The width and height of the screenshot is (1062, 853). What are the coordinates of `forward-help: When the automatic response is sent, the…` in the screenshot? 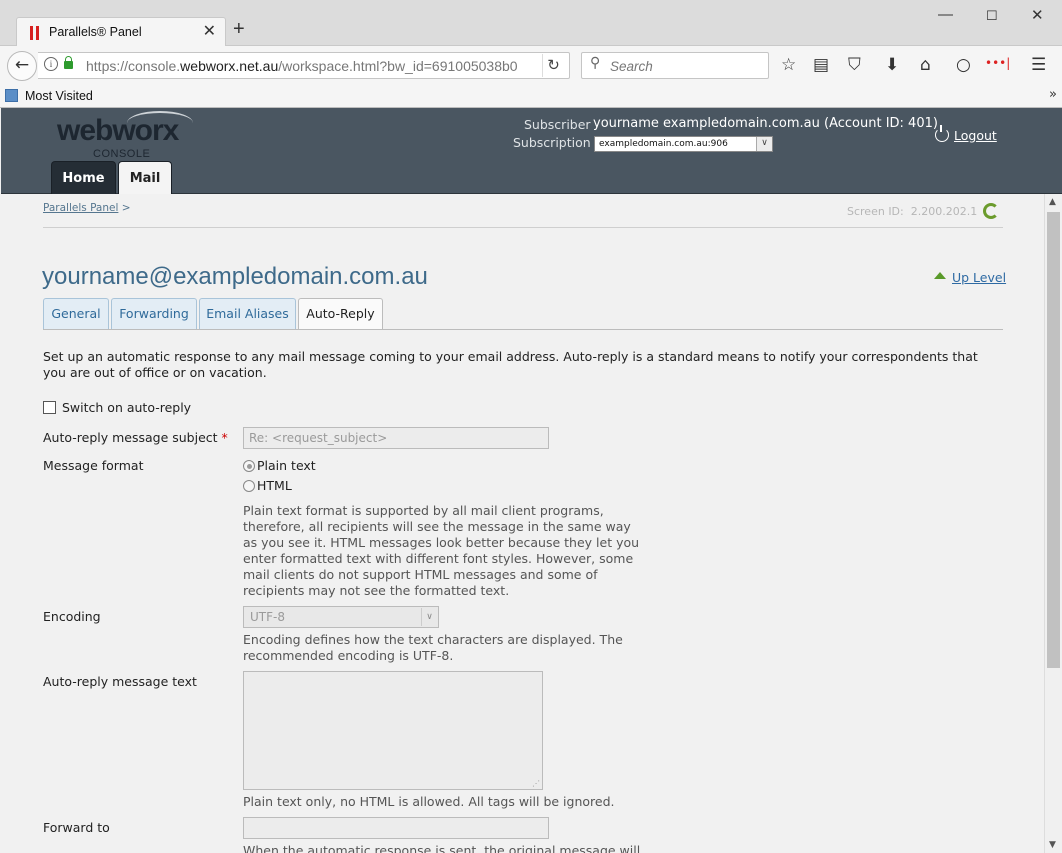 It's located at (442, 848).